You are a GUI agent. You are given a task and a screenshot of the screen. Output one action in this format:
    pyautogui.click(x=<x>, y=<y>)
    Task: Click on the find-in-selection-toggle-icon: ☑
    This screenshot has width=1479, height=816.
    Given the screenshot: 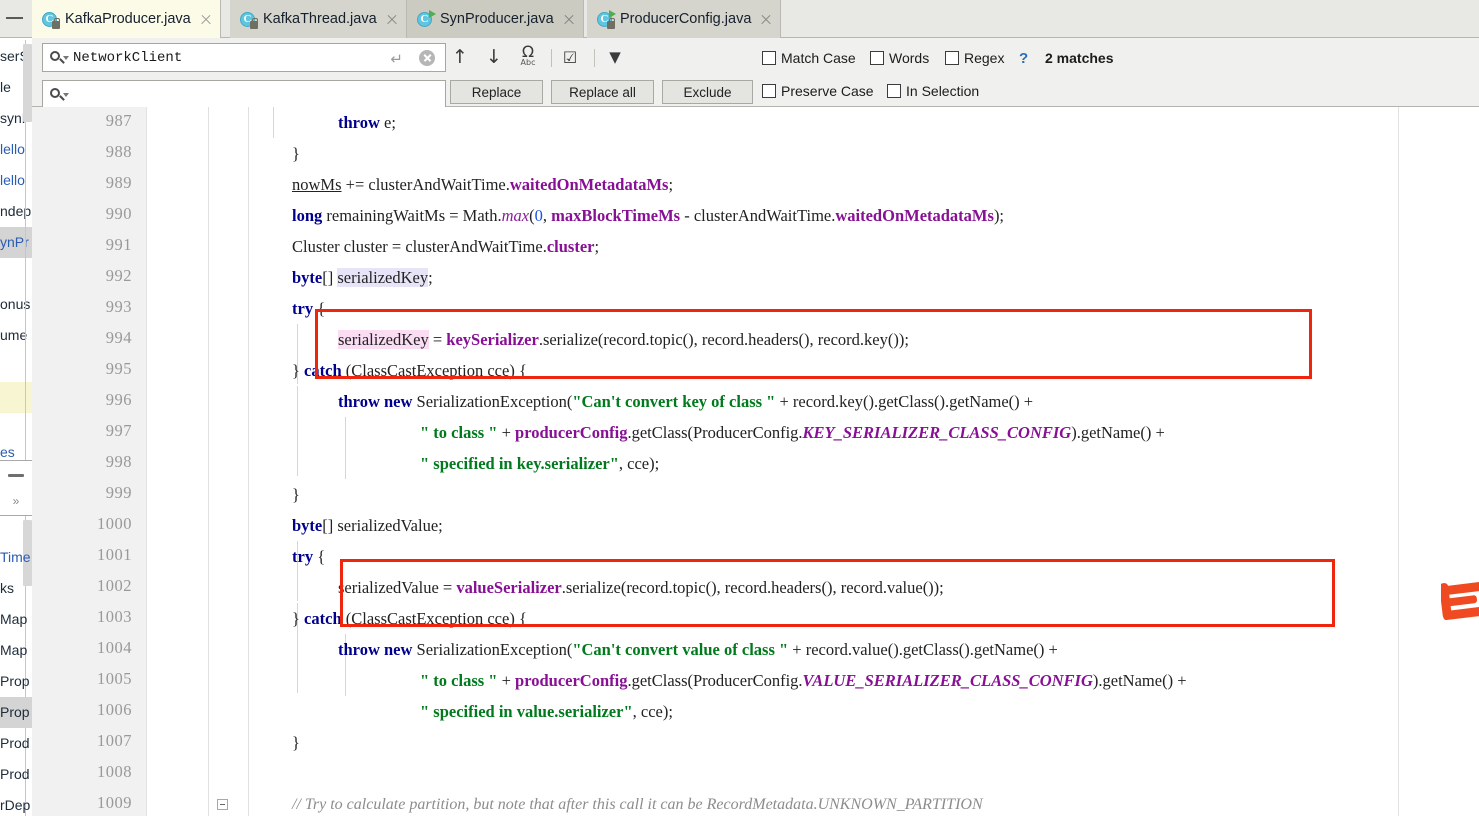 What is the action you would take?
    pyautogui.click(x=570, y=57)
    